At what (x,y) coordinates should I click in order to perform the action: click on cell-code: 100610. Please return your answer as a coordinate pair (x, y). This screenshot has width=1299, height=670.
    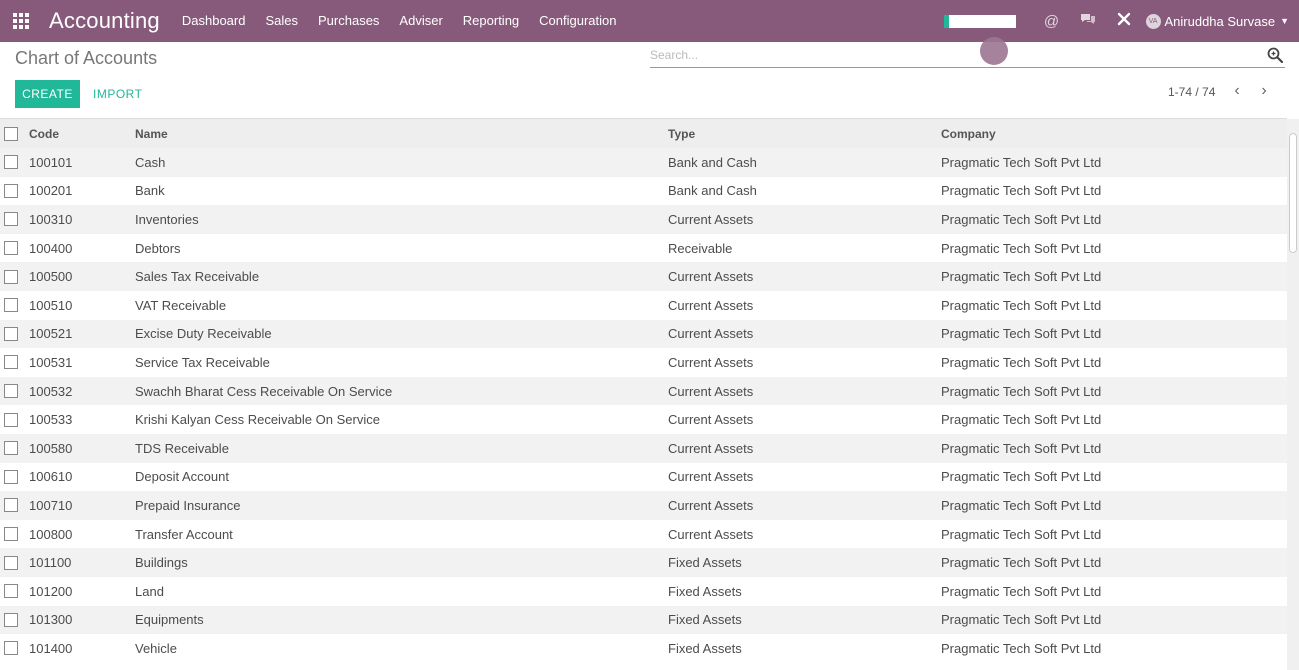
    Looking at the image, I should click on (82, 477).